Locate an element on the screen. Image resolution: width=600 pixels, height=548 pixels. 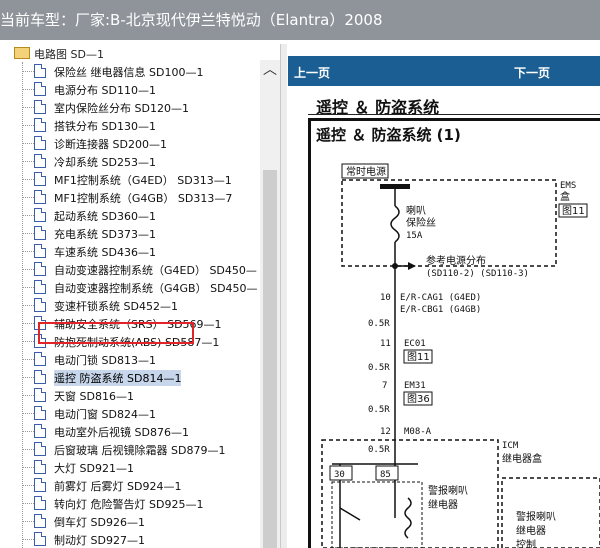
connector-ec01: EC01 is located at coordinates (415, 344).